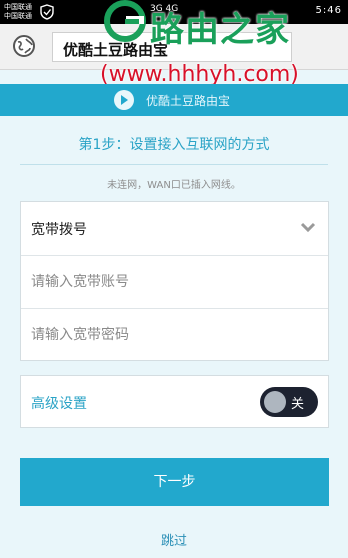 This screenshot has width=348, height=558. I want to click on connection-type-value: 宽带拨号, so click(59, 230).